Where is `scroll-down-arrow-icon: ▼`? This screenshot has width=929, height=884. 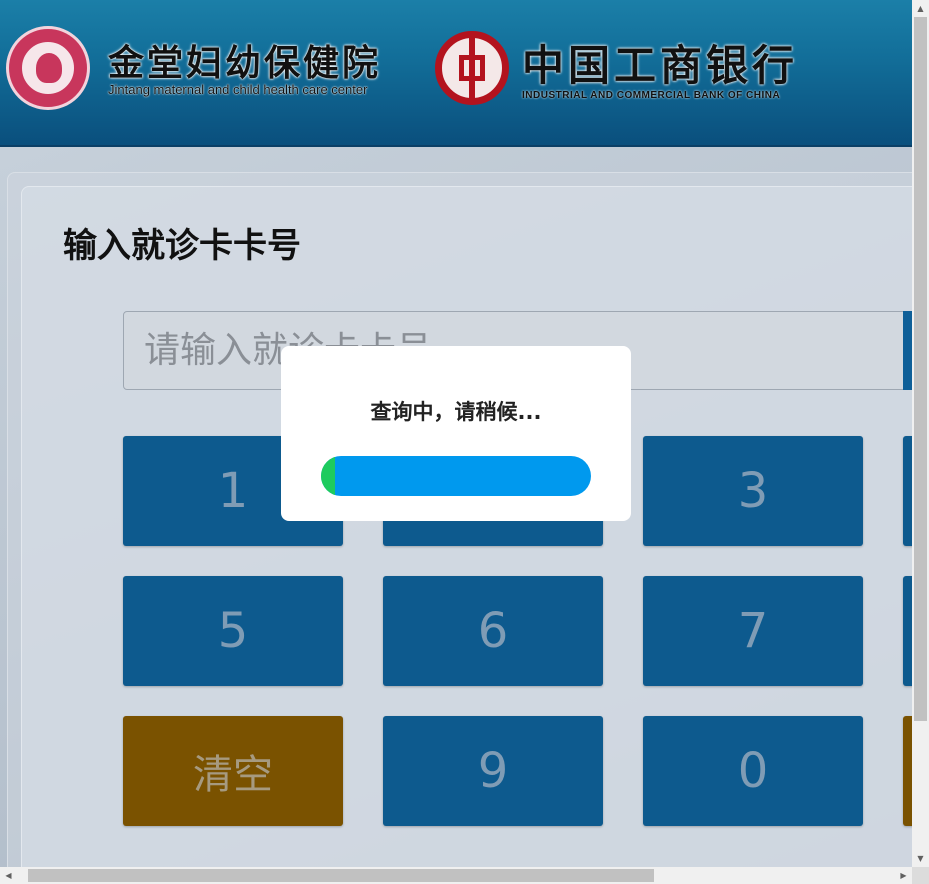 scroll-down-arrow-icon: ▼ is located at coordinates (920, 858).